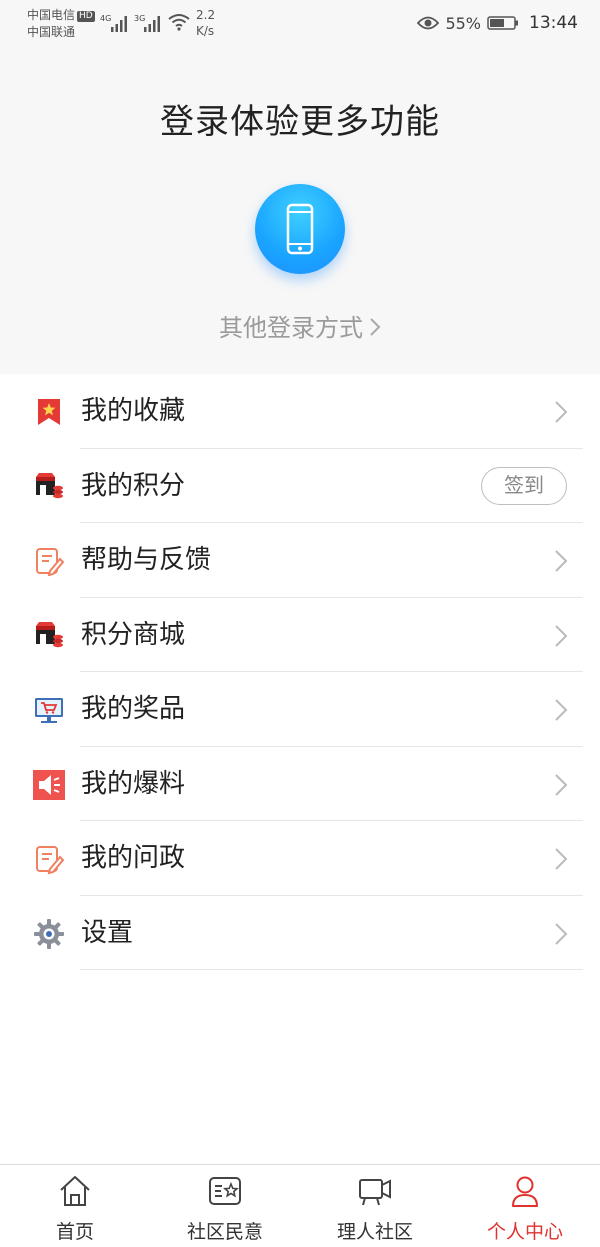  I want to click on menu-item-label: 帮助与反馈, so click(146, 560).